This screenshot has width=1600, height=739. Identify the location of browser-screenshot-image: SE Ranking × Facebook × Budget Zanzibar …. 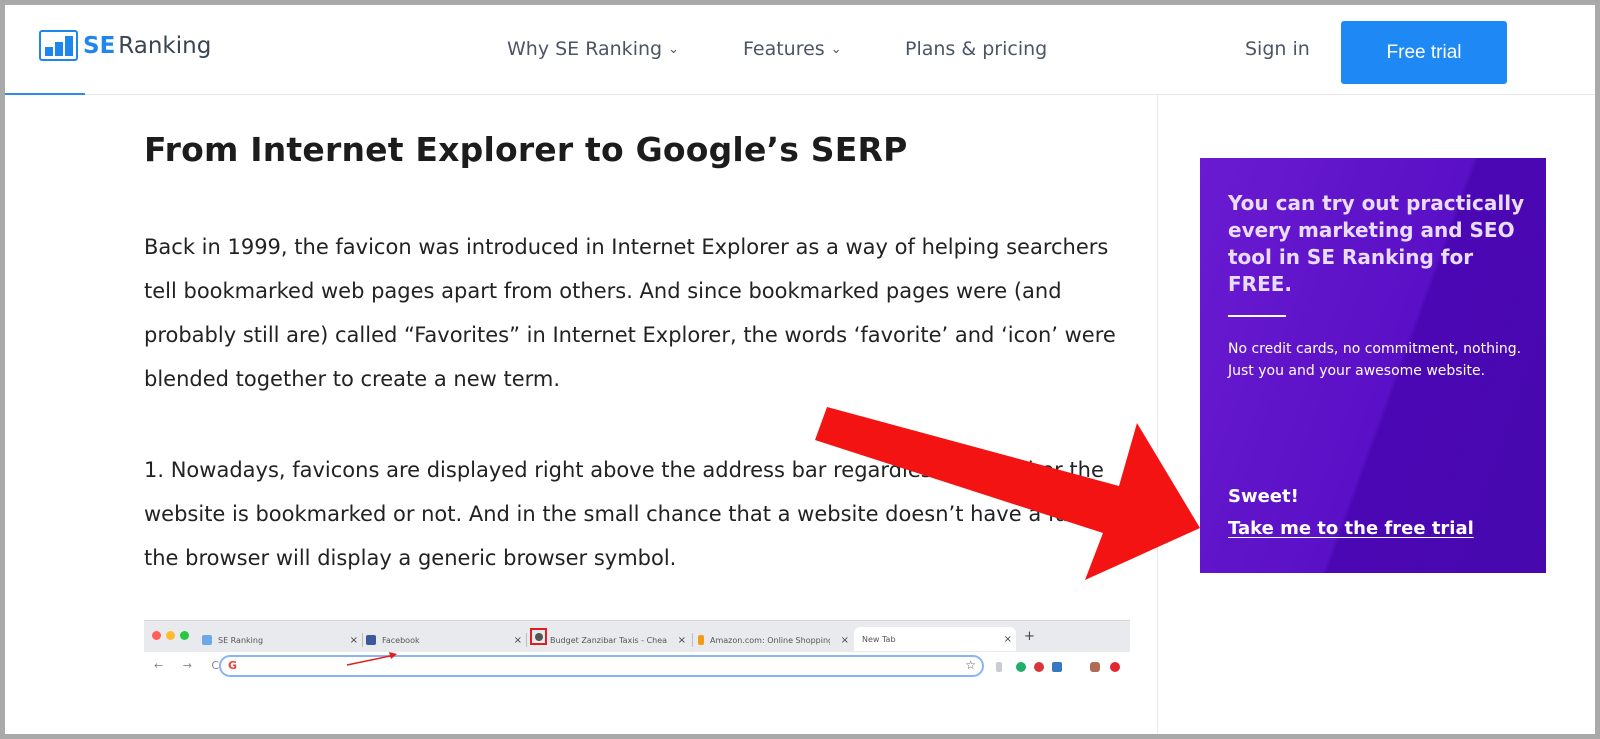
(637, 651).